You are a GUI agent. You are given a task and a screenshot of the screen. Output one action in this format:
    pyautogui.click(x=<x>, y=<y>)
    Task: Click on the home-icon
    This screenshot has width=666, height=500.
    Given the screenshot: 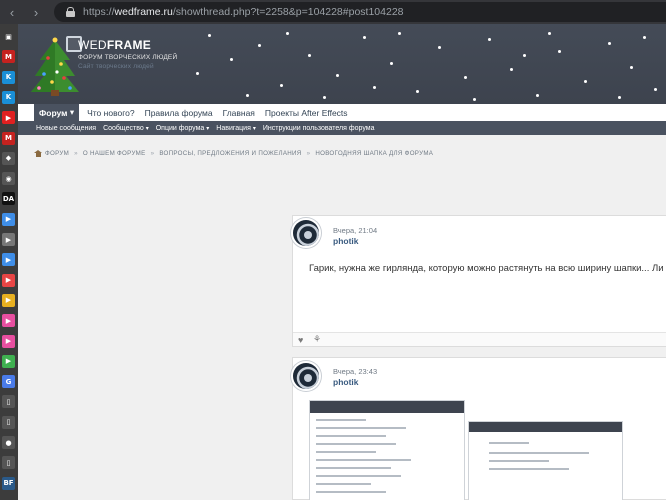 What is the action you would take?
    pyautogui.click(x=38, y=153)
    